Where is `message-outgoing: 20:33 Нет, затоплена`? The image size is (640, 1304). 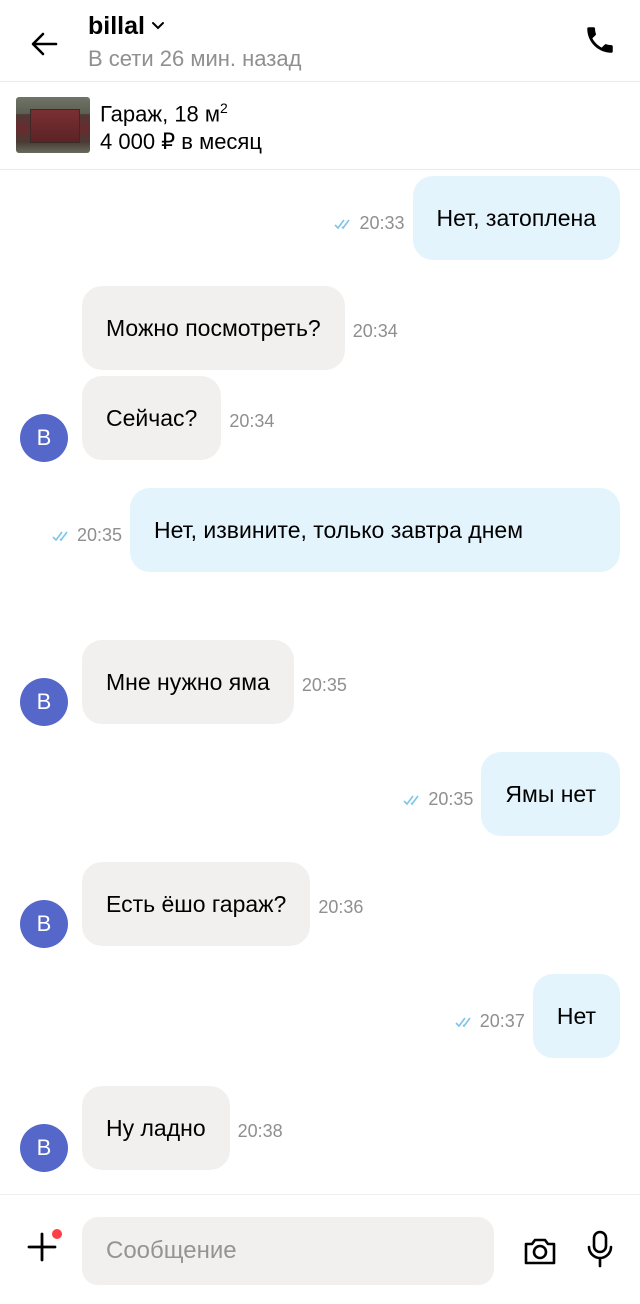 message-outgoing: 20:33 Нет, затоплена is located at coordinates (477, 218).